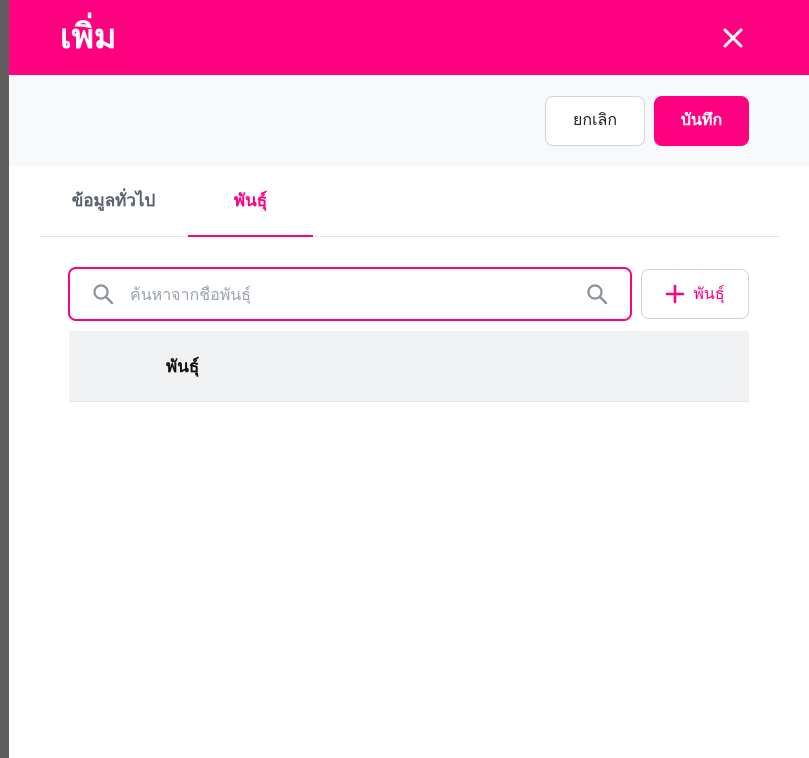 Image resolution: width=809 pixels, height=758 pixels. Describe the element at coordinates (250, 201) in the screenshot. I see `tab-breed: พันธุ์` at that location.